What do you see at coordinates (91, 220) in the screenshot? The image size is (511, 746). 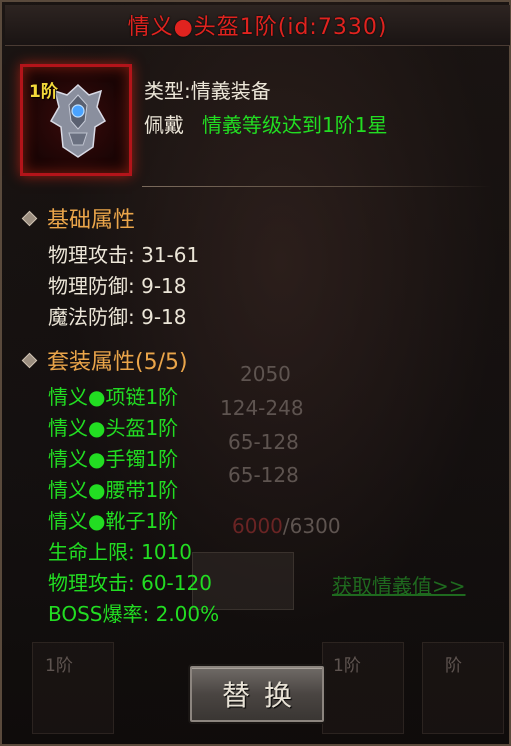 I see `base-attributes-title: 基础属性` at bounding box center [91, 220].